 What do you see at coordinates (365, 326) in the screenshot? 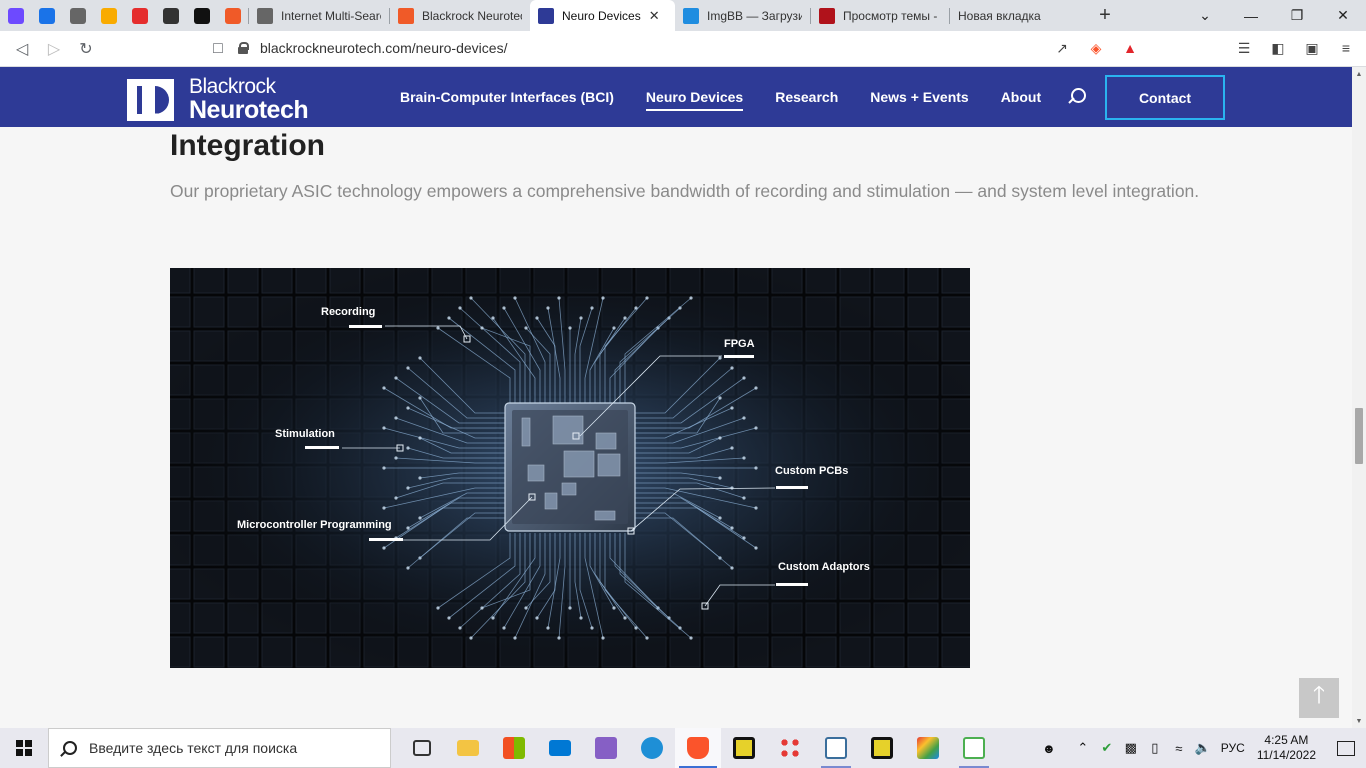
I see `underline-recording` at bounding box center [365, 326].